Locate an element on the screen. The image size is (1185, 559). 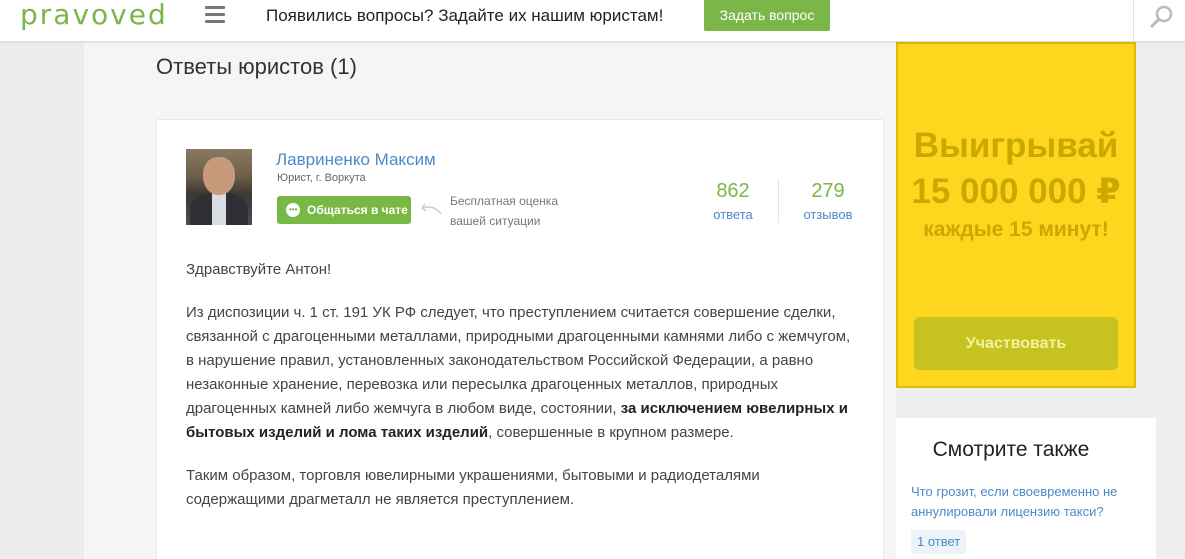
lawyer-name-link: Лавриненко Максим is located at coordinates (356, 160).